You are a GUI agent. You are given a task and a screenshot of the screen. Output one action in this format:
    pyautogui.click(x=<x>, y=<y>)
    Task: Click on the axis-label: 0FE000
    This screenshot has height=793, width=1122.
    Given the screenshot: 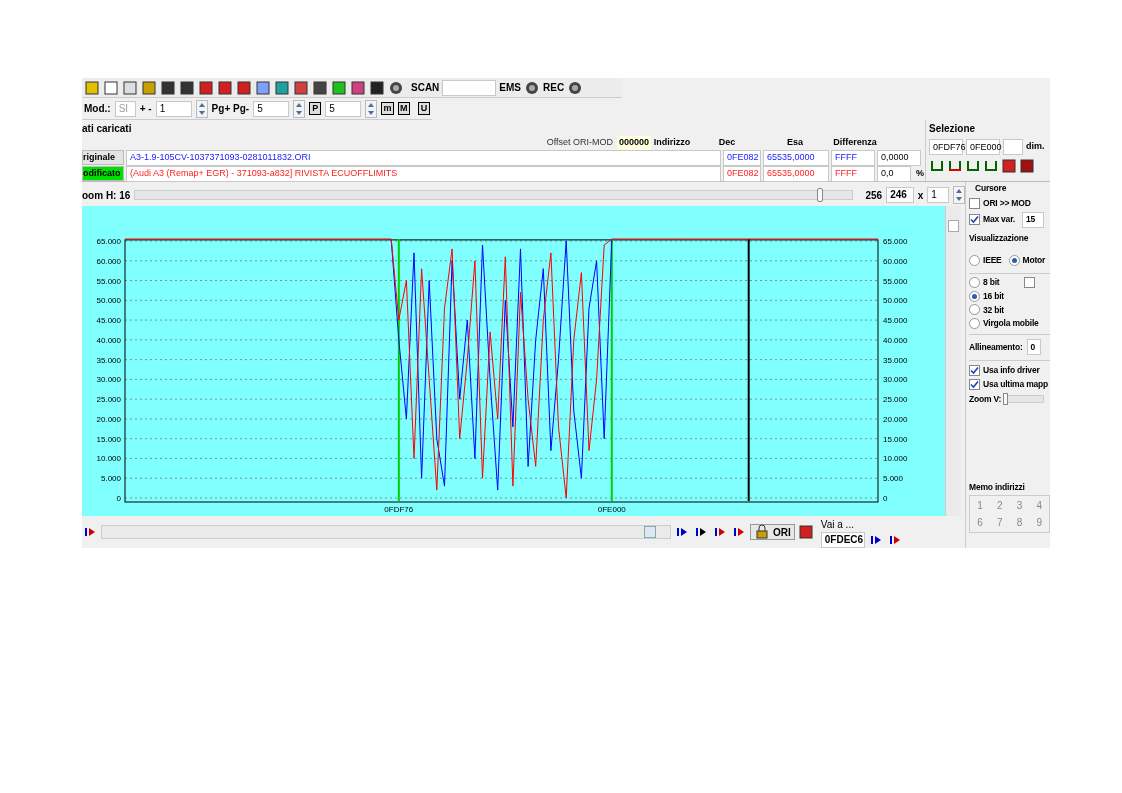 What is the action you would take?
    pyautogui.click(x=611, y=509)
    